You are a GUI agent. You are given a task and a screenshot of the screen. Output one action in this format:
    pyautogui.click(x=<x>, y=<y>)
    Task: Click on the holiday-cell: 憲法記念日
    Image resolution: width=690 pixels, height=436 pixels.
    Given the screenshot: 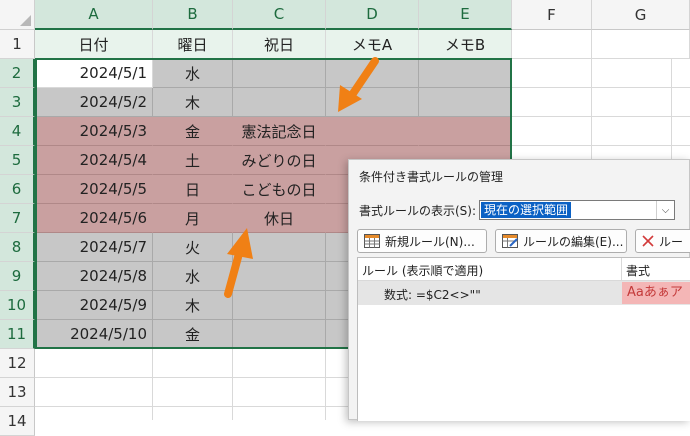 What is the action you would take?
    pyautogui.click(x=279, y=131)
    